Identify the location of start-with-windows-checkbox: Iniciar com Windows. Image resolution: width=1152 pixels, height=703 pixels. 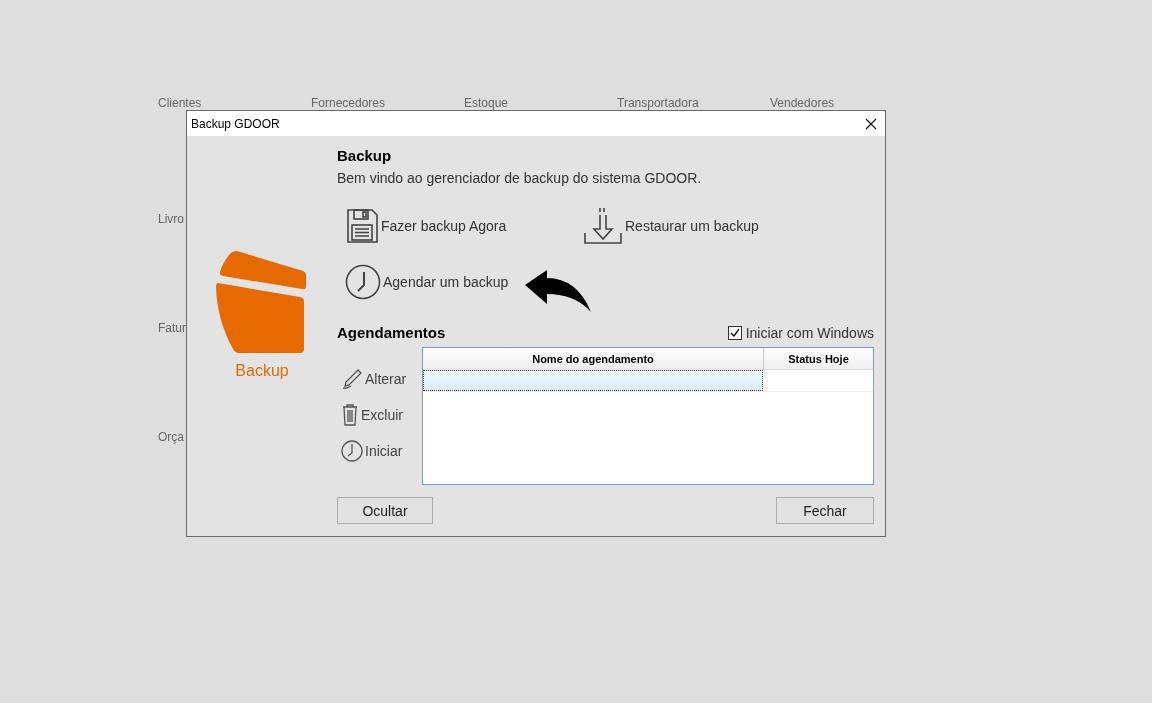
(800, 332).